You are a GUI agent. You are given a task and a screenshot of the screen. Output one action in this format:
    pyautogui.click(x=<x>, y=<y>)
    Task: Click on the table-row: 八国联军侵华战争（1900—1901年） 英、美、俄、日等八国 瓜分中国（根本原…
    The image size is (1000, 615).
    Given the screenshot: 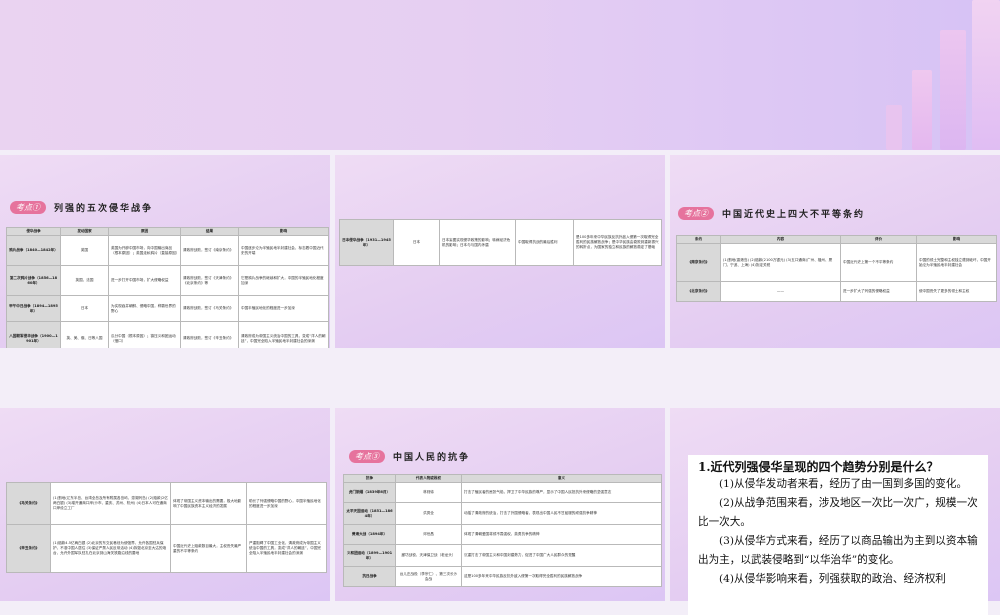 What is the action you would take?
    pyautogui.click(x=167, y=334)
    